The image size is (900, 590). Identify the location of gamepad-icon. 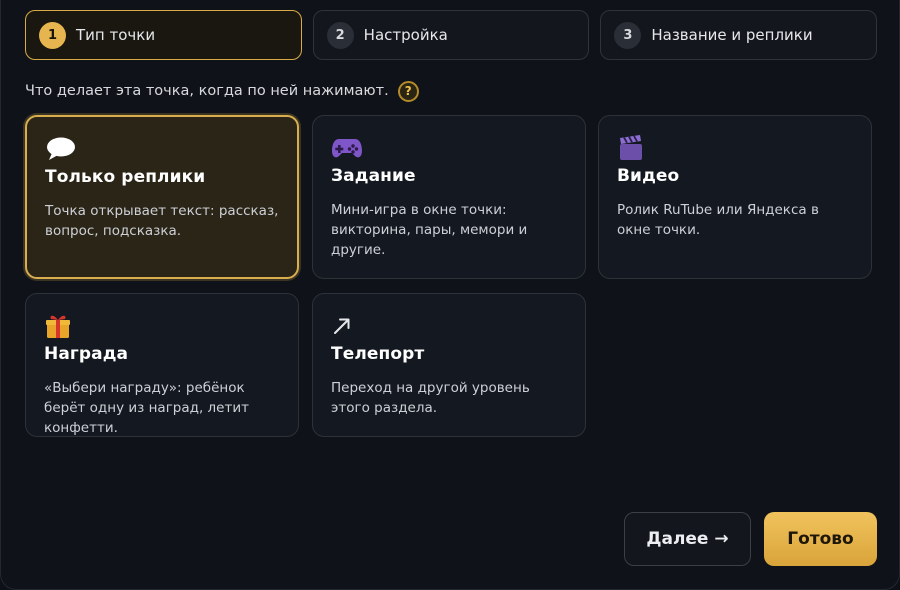
(449, 148).